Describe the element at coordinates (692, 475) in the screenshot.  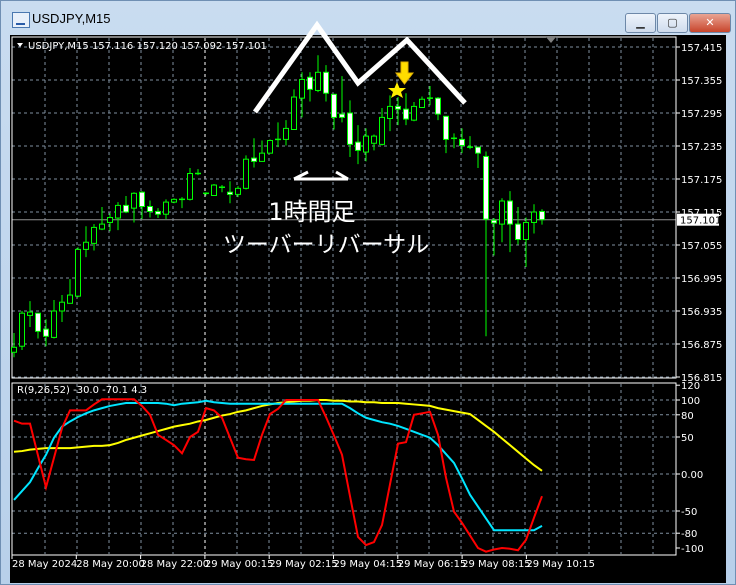
I see `indicator-axis-label: 0.00` at that location.